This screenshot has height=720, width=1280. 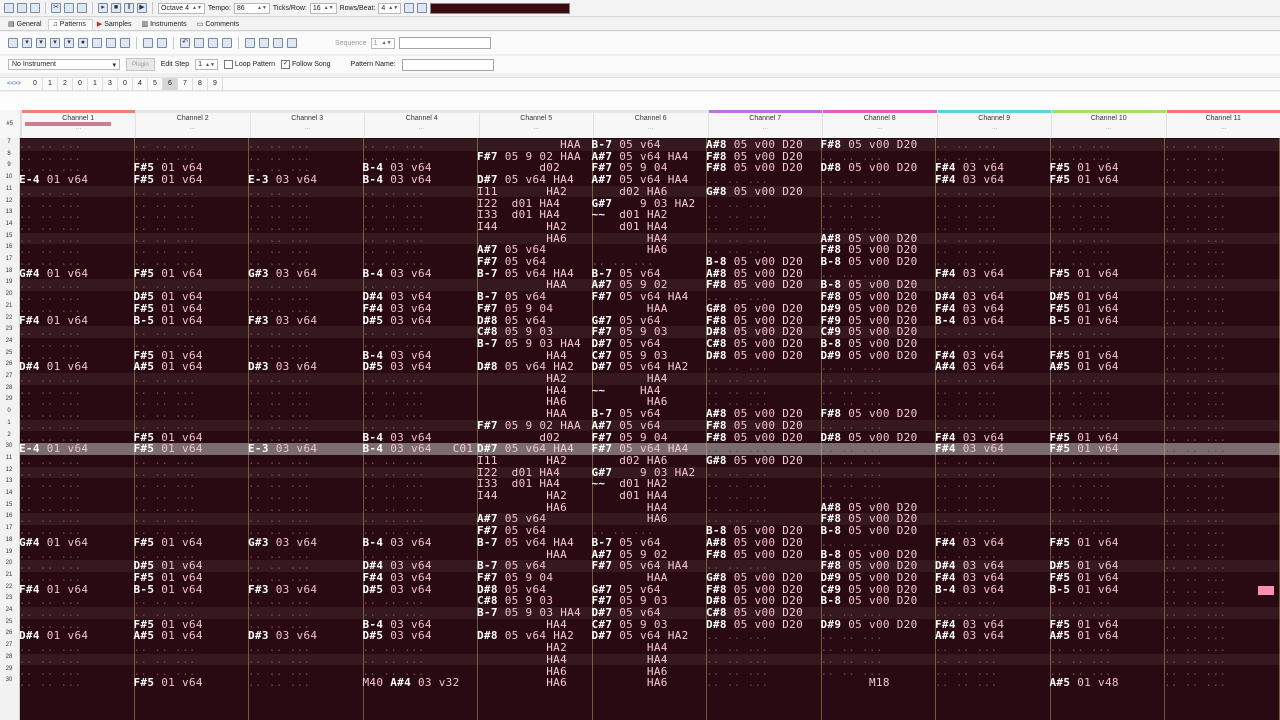 I want to click on copy-icon, so click(x=69, y=8).